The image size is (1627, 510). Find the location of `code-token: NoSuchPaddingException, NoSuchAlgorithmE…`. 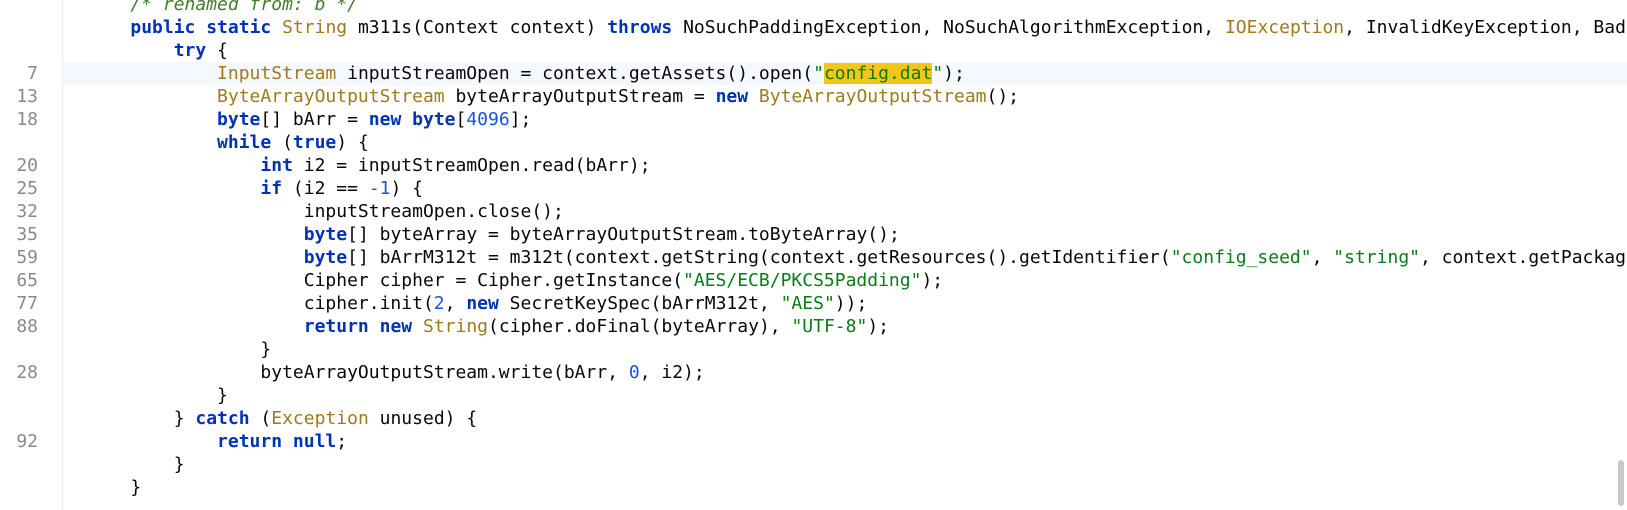

code-token: NoSuchPaddingException, NoSuchAlgorithmE… is located at coordinates (948, 27).